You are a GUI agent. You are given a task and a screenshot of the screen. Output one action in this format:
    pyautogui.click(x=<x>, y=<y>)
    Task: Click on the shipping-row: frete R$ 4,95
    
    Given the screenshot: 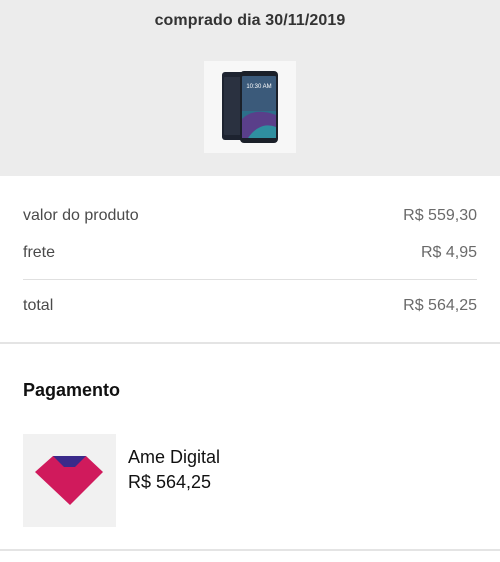 What is the action you would take?
    pyautogui.click(x=250, y=256)
    